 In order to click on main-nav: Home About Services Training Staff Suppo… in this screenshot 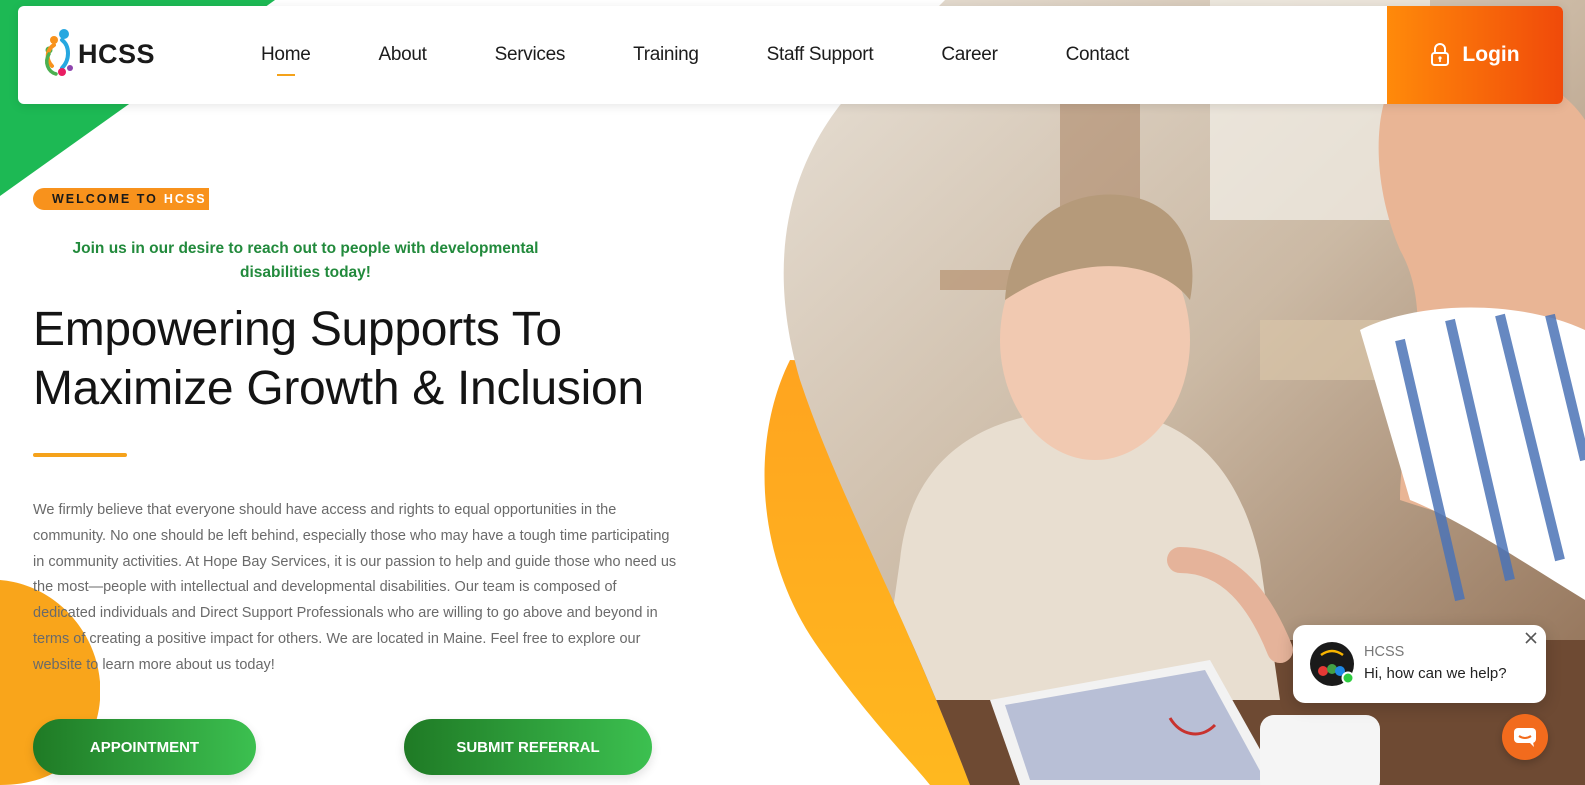, I will do `click(729, 55)`.